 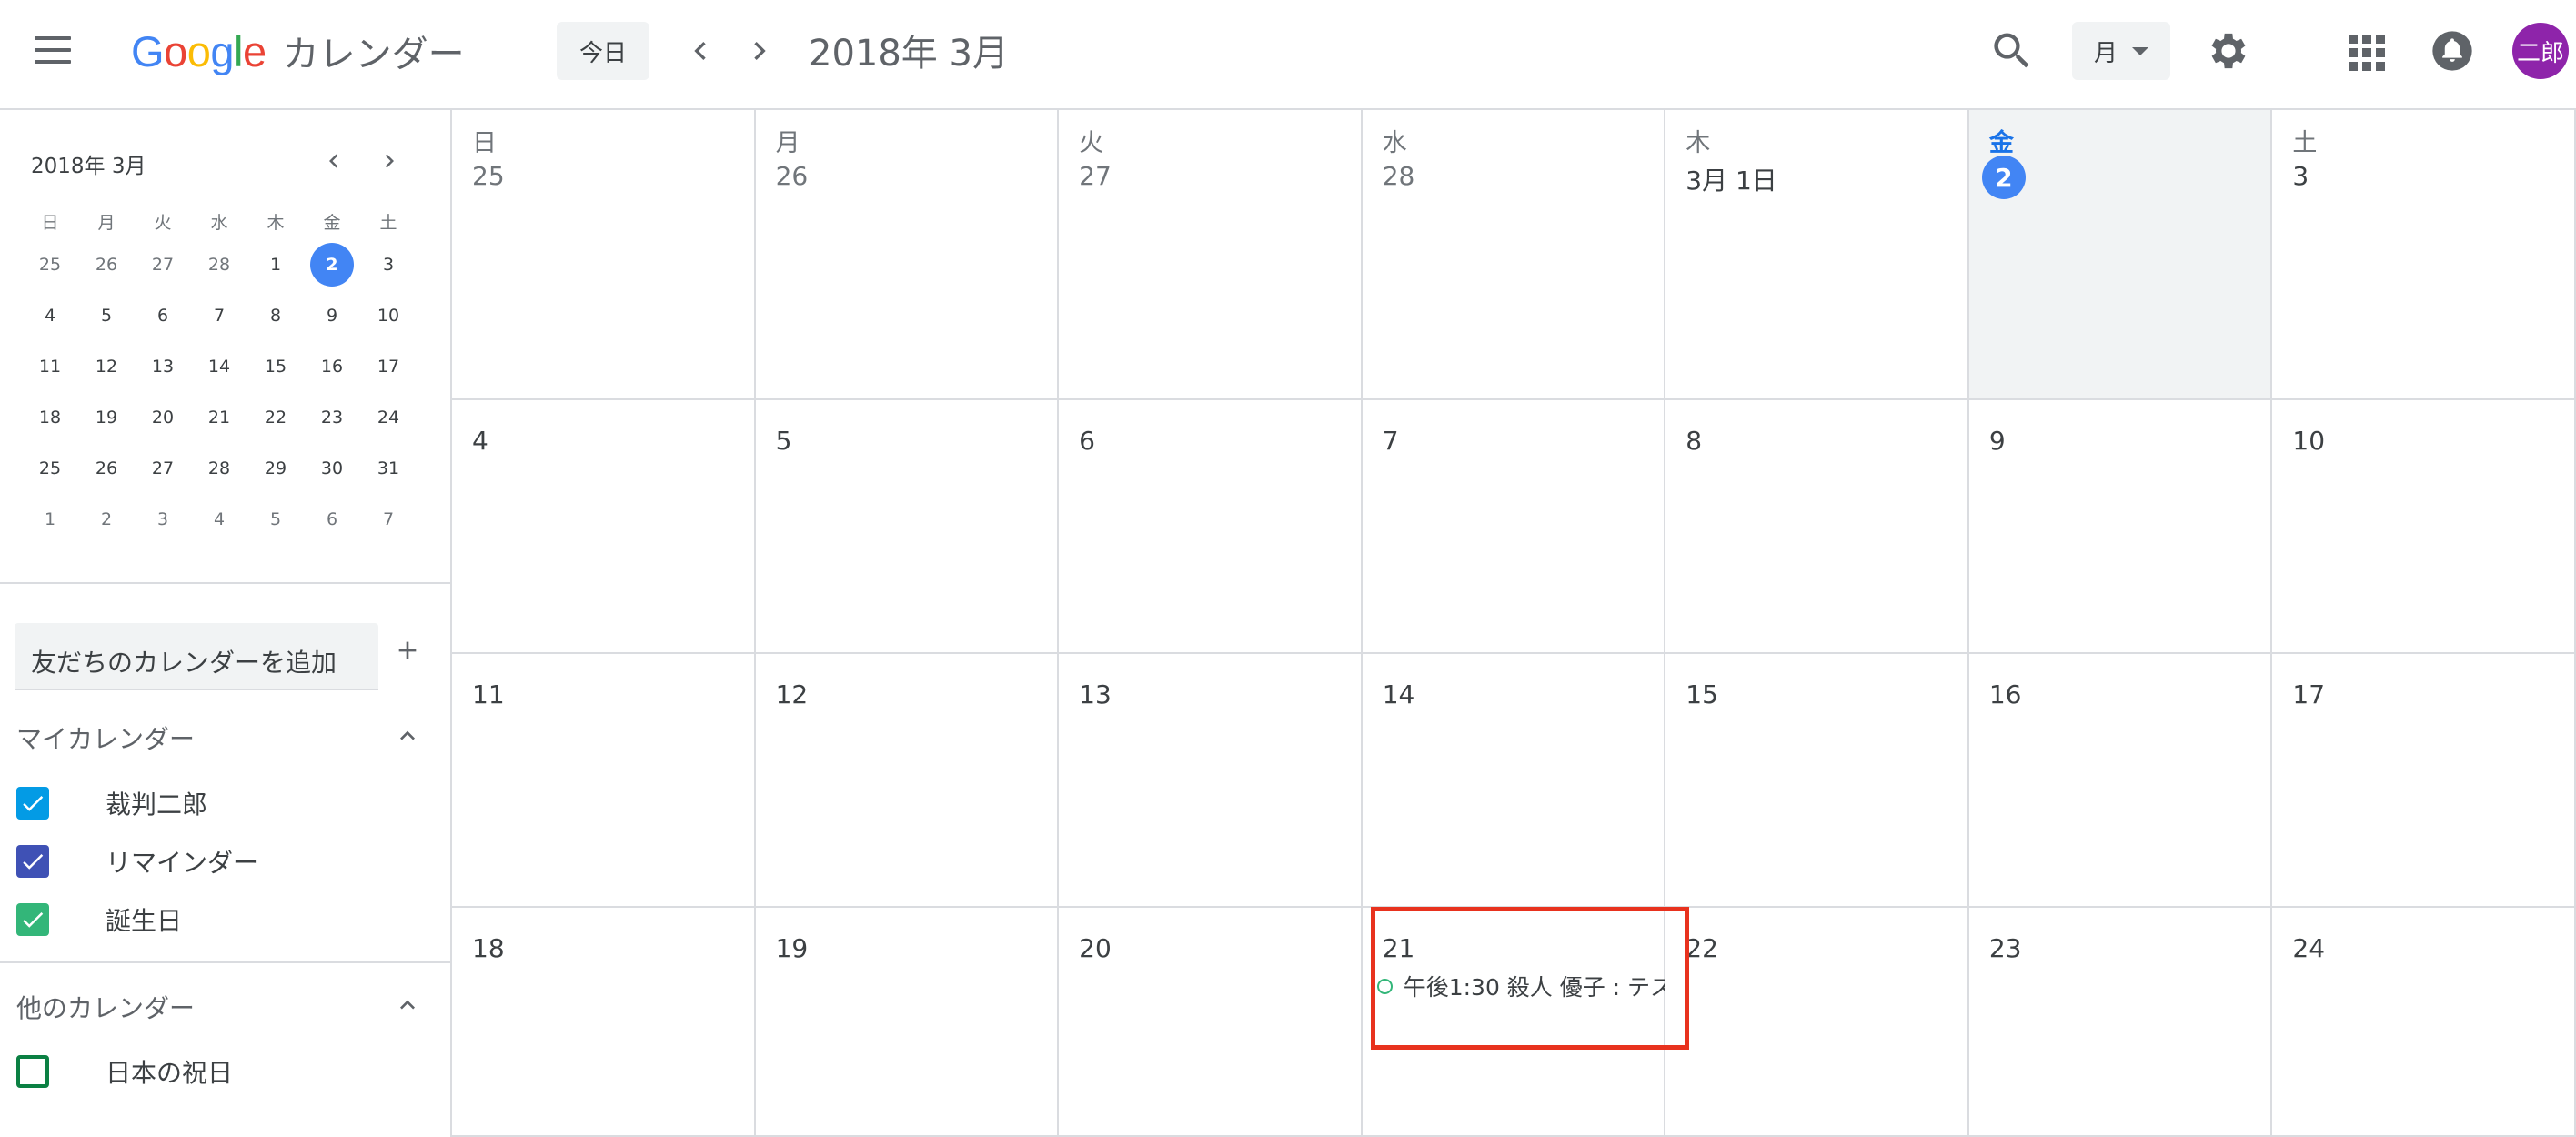 I want to click on day-cell: 土3, so click(x=2424, y=255).